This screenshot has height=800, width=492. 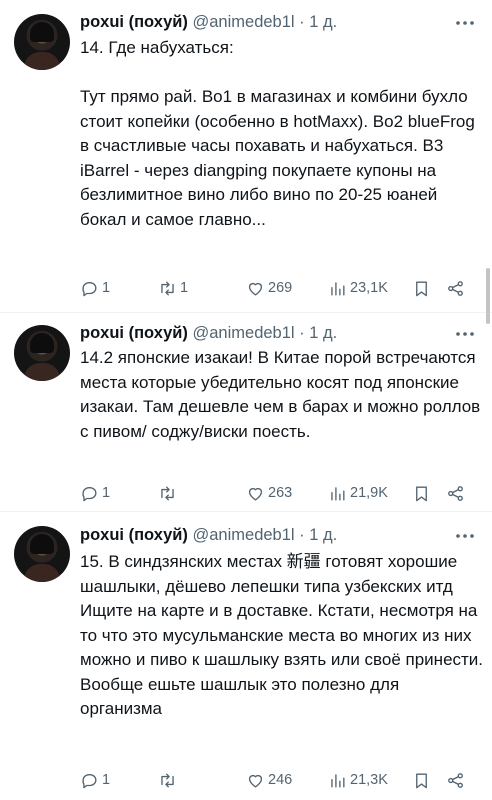 I want to click on like-button: 269, so click(x=269, y=288).